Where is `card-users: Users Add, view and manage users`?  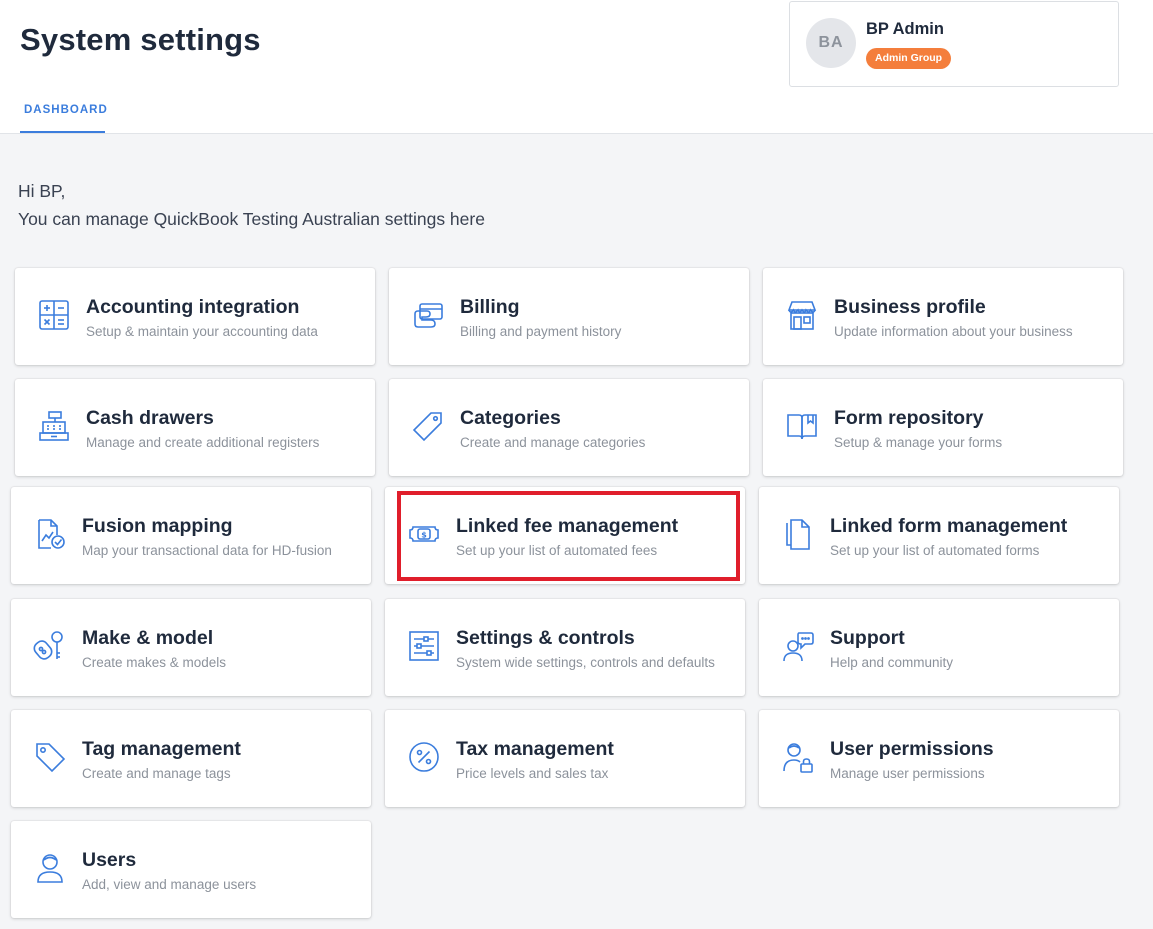
card-users: Users Add, view and manage users is located at coordinates (191, 869).